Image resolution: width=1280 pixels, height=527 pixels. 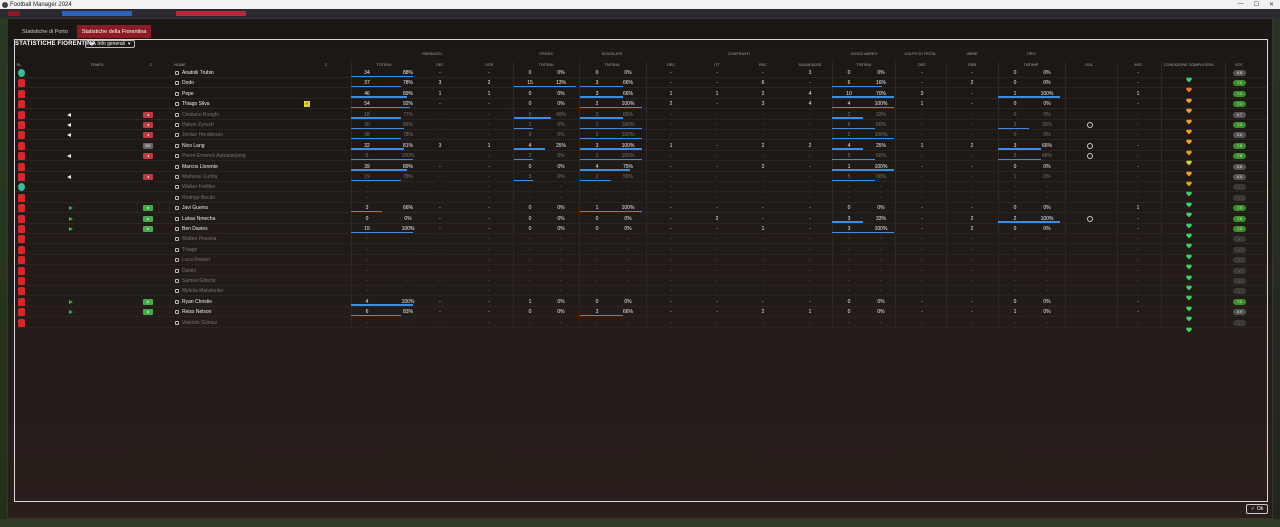 What do you see at coordinates (641, 293) in the screenshot?
I see `table-row: Mykola Matviienko - - - - - - - - - - - - - - - - - - - -` at bounding box center [641, 293].